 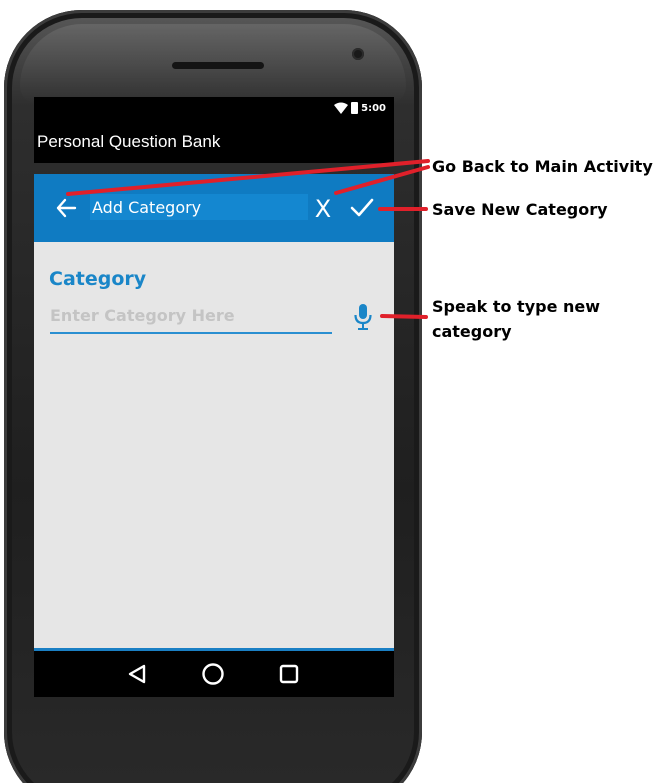 What do you see at coordinates (542, 166) in the screenshot?
I see `annotation-go-back: Go Back to Main Activity` at bounding box center [542, 166].